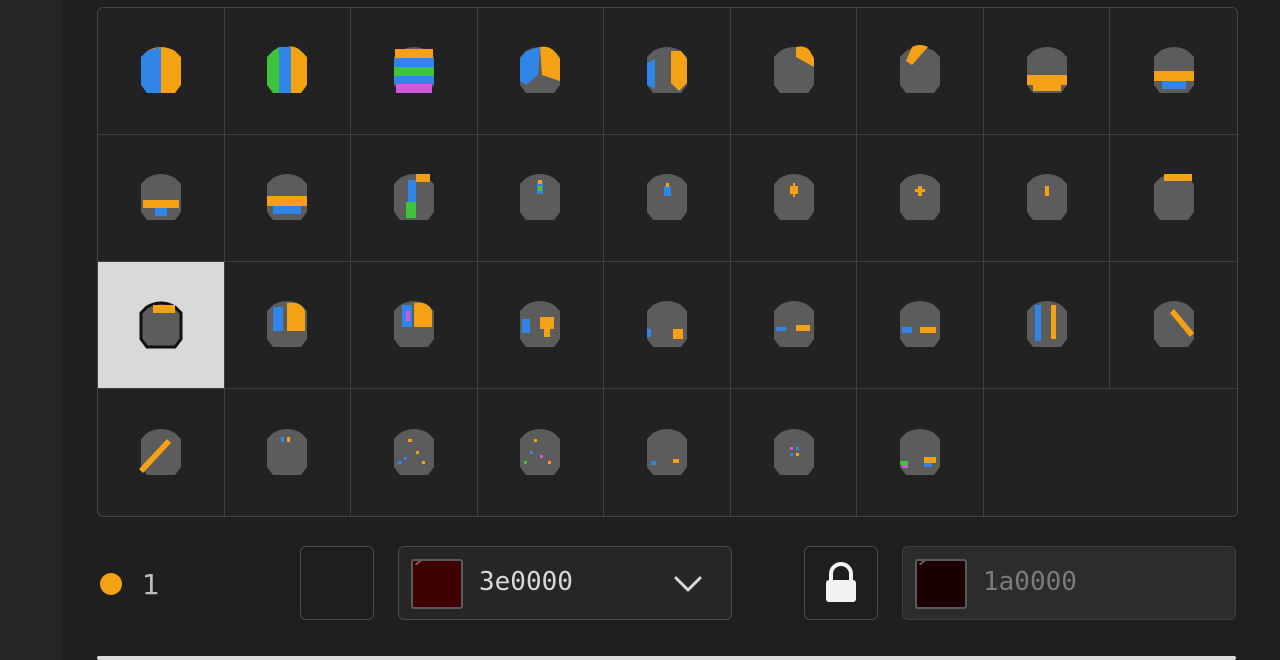 The image size is (1280, 660). Describe the element at coordinates (920, 69) in the screenshot. I see `helmet-pattern-07-icon` at that location.